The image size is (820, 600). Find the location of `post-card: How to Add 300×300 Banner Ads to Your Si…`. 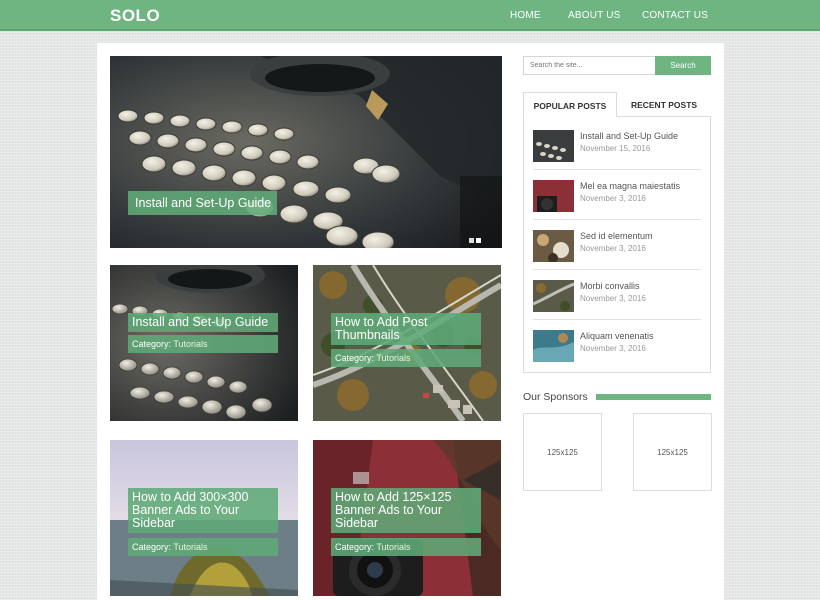

post-card: How to Add 300×300 Banner Ads to Your Si… is located at coordinates (204, 518).